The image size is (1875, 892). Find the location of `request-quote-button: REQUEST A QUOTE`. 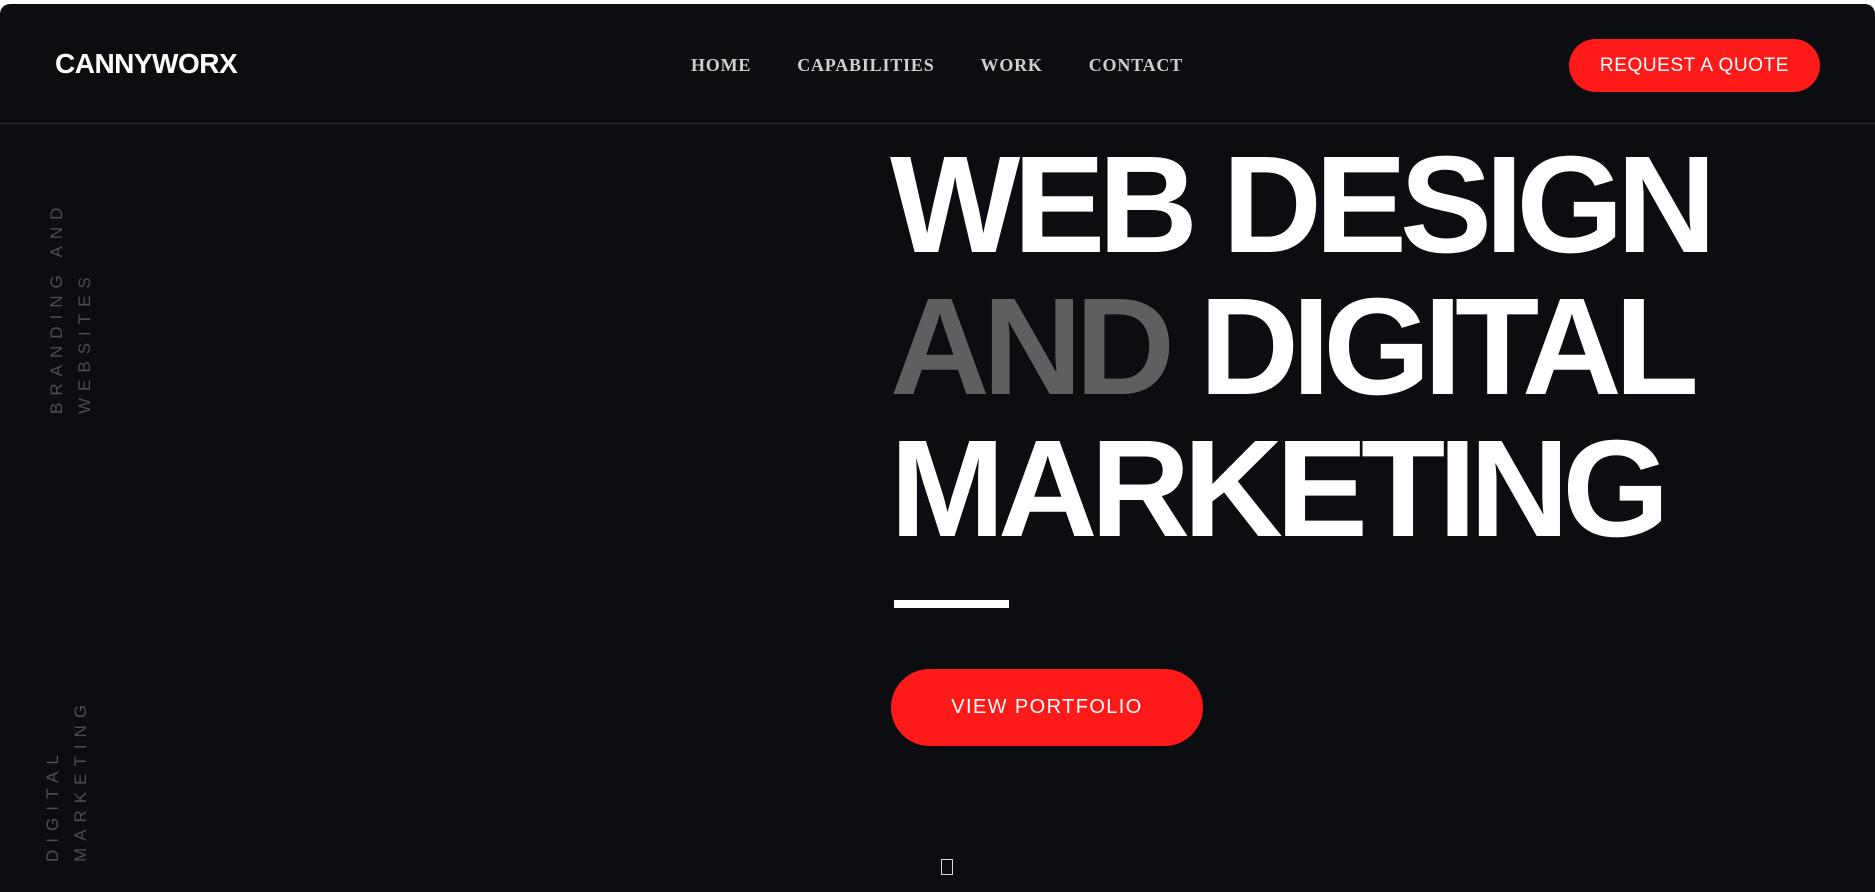

request-quote-button: REQUEST A QUOTE is located at coordinates (1694, 65).